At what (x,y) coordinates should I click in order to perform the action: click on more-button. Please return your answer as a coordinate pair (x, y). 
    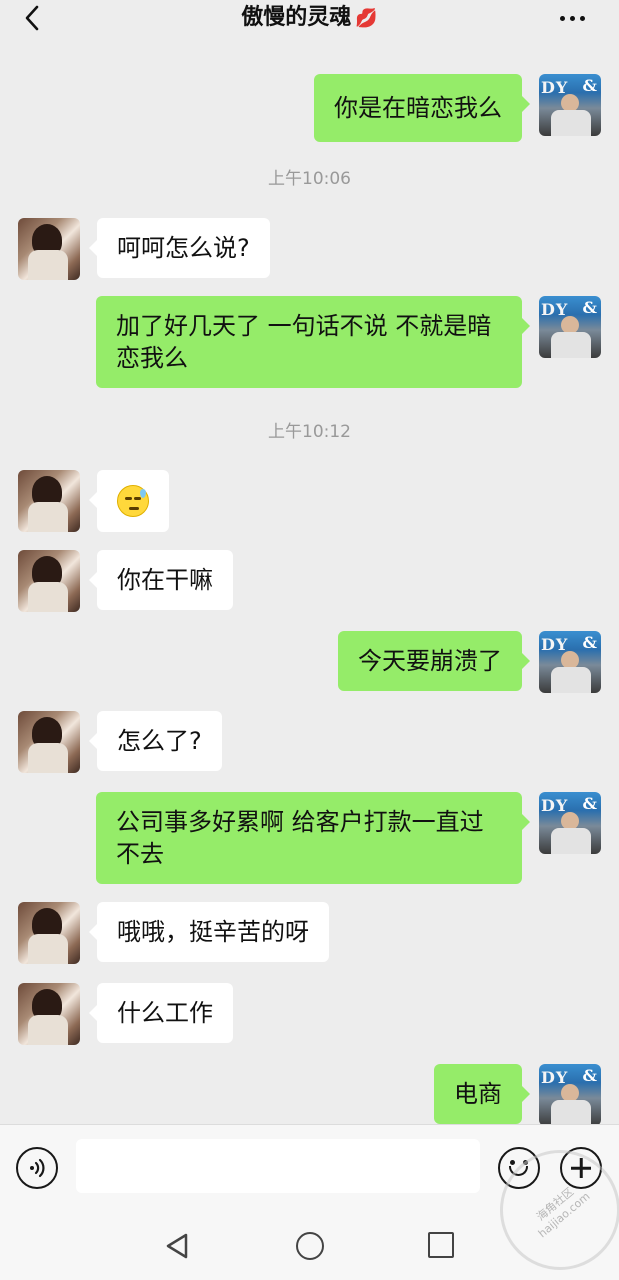
    Looking at the image, I should click on (572, 18).